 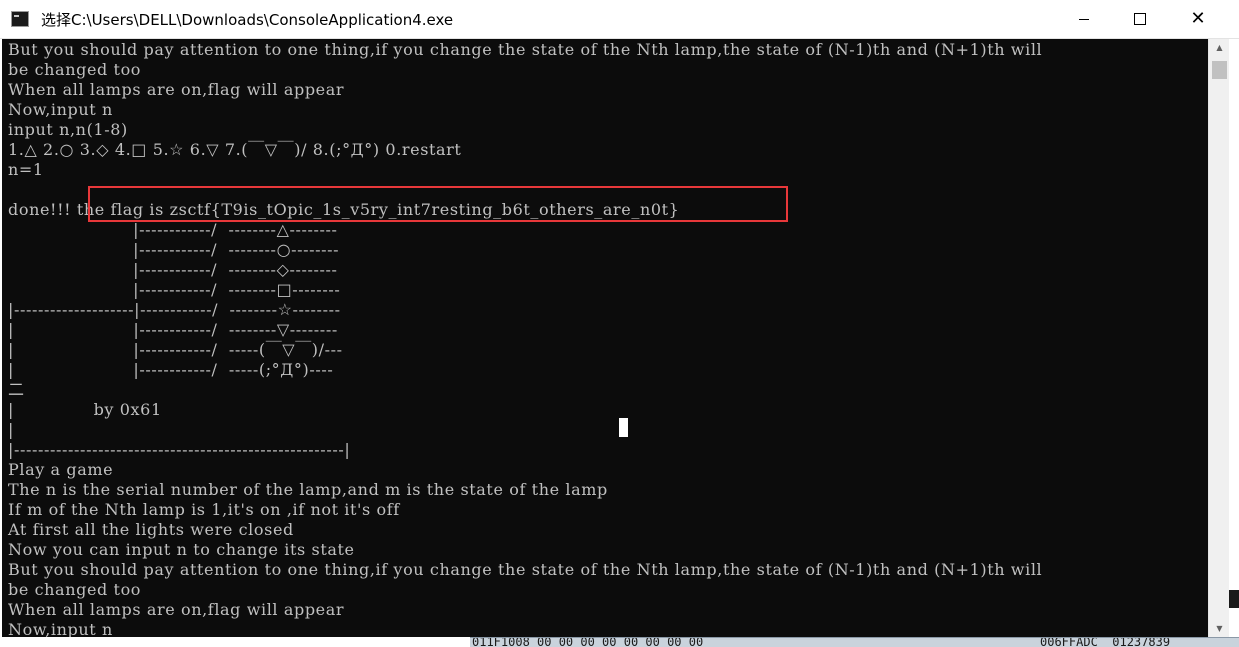 What do you see at coordinates (85, 409) in the screenshot?
I see `console-line: | by 0x61` at bounding box center [85, 409].